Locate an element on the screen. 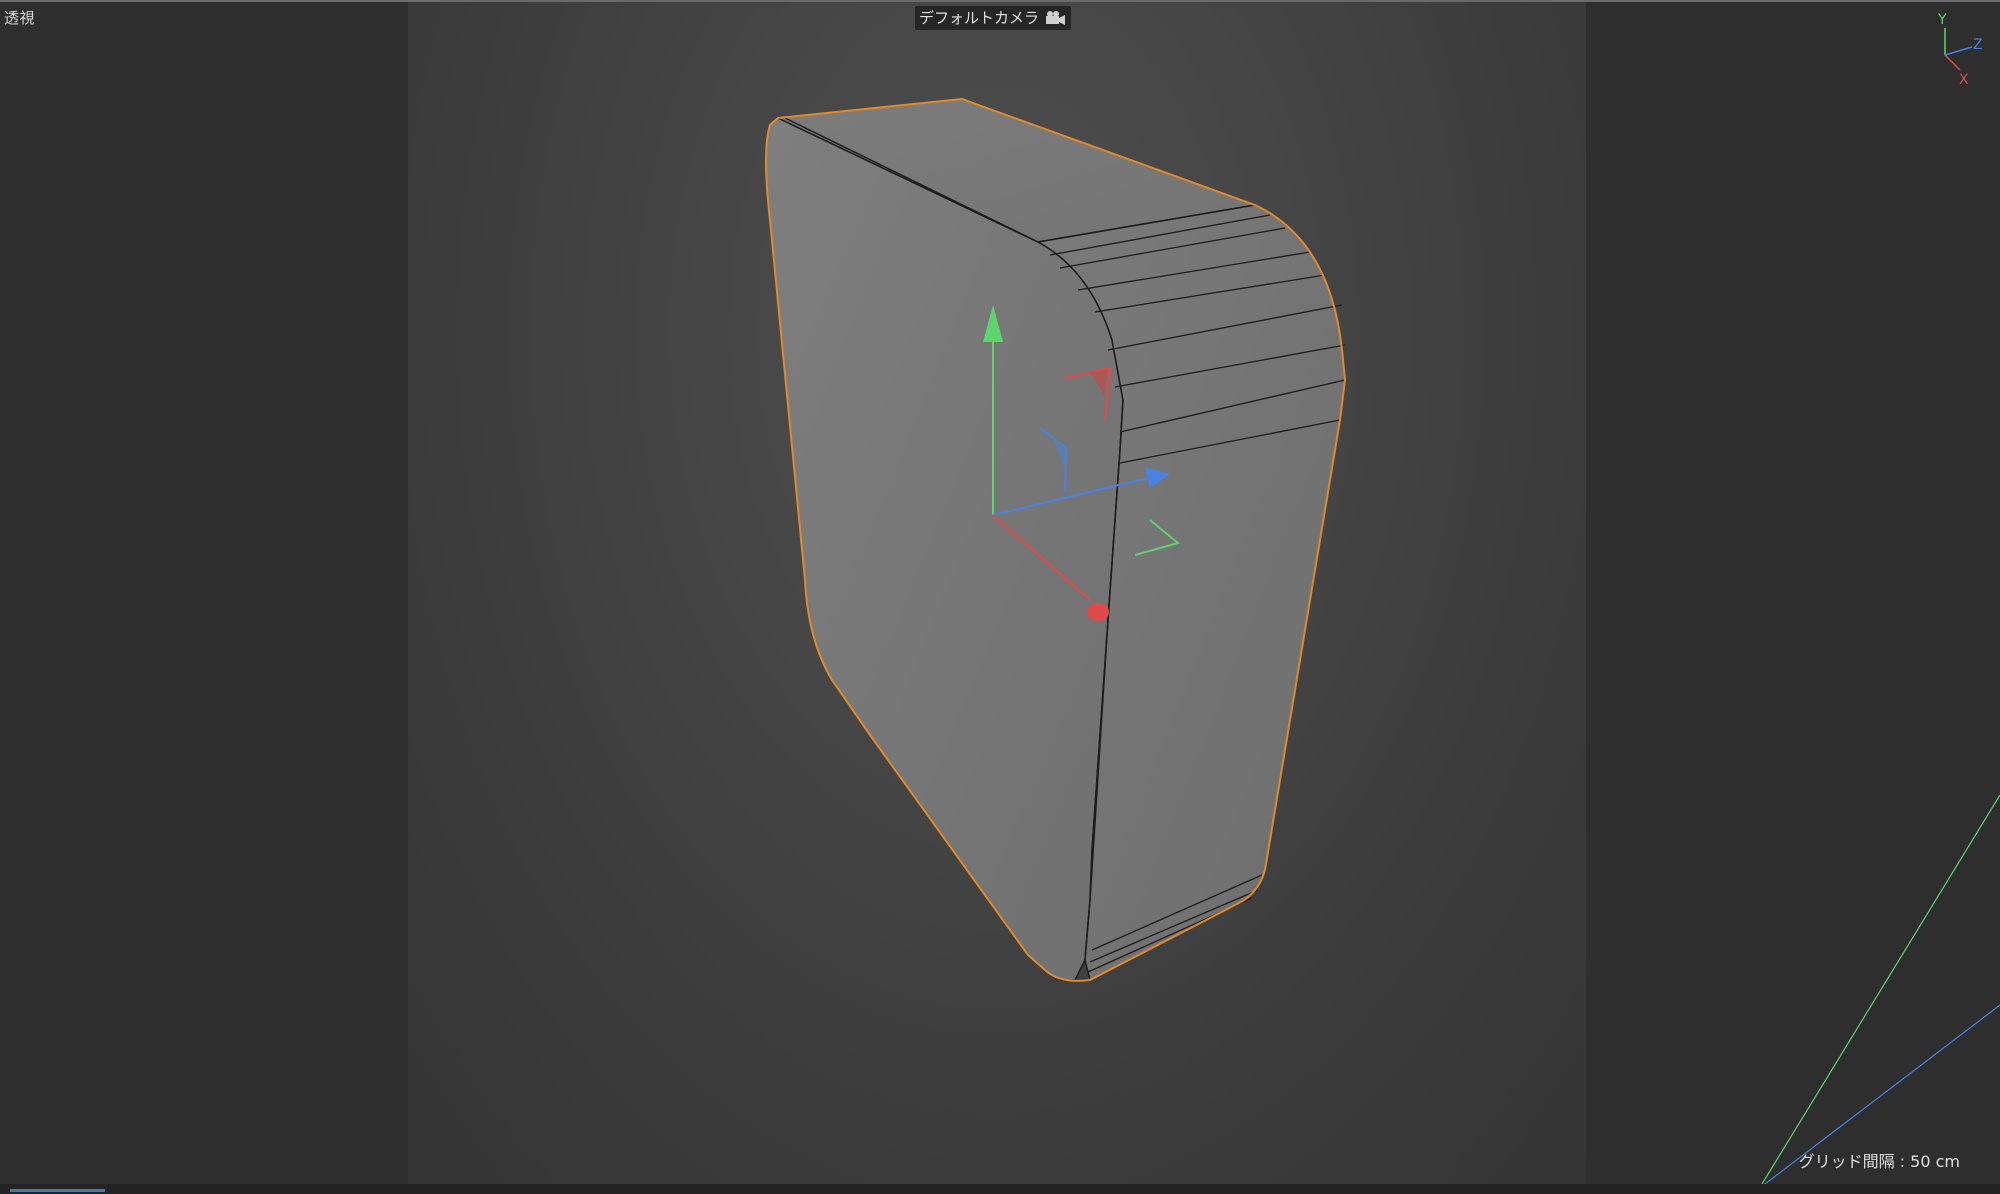 This screenshot has height=1194, width=2000. active-bottom-tab is located at coordinates (57, 1190).